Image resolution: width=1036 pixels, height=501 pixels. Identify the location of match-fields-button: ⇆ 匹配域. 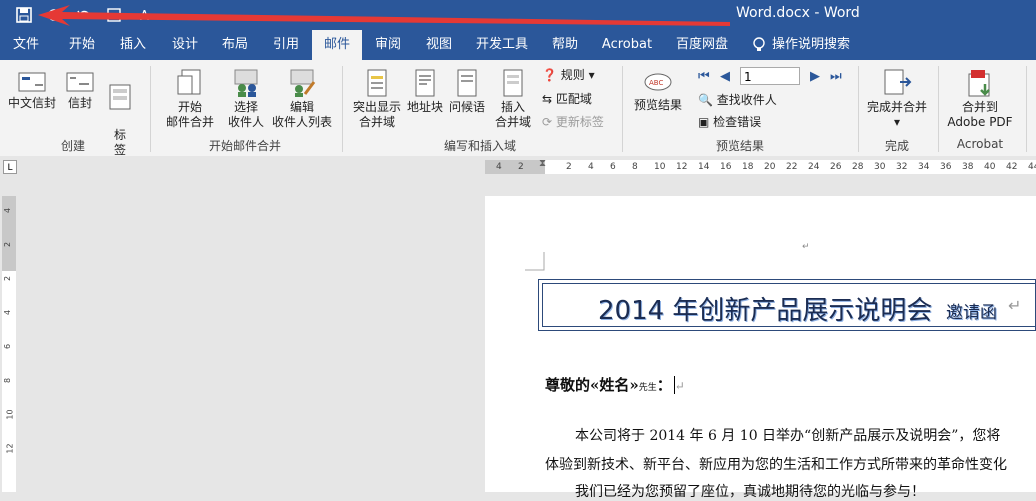
(567, 99).